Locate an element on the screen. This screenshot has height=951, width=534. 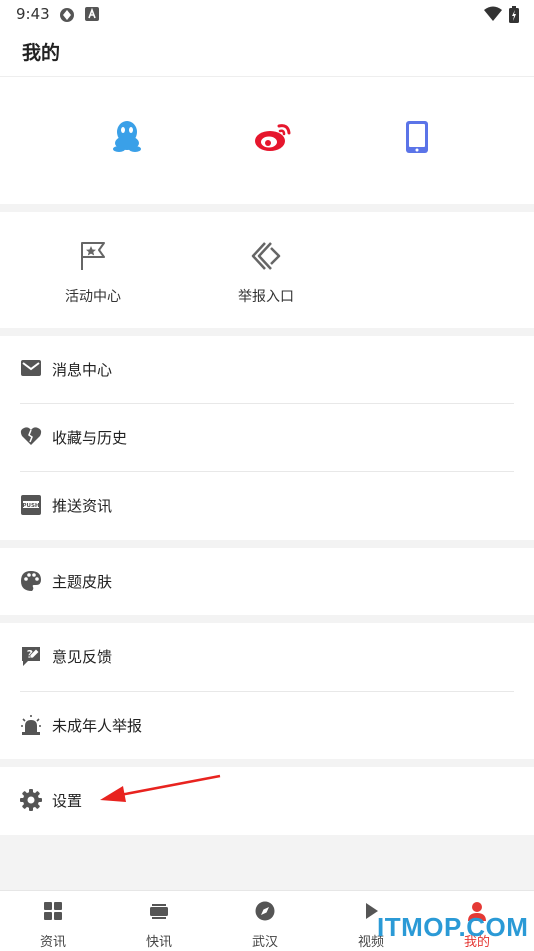
menu-item-theme: 主题皮肤 is located at coordinates (267, 581).